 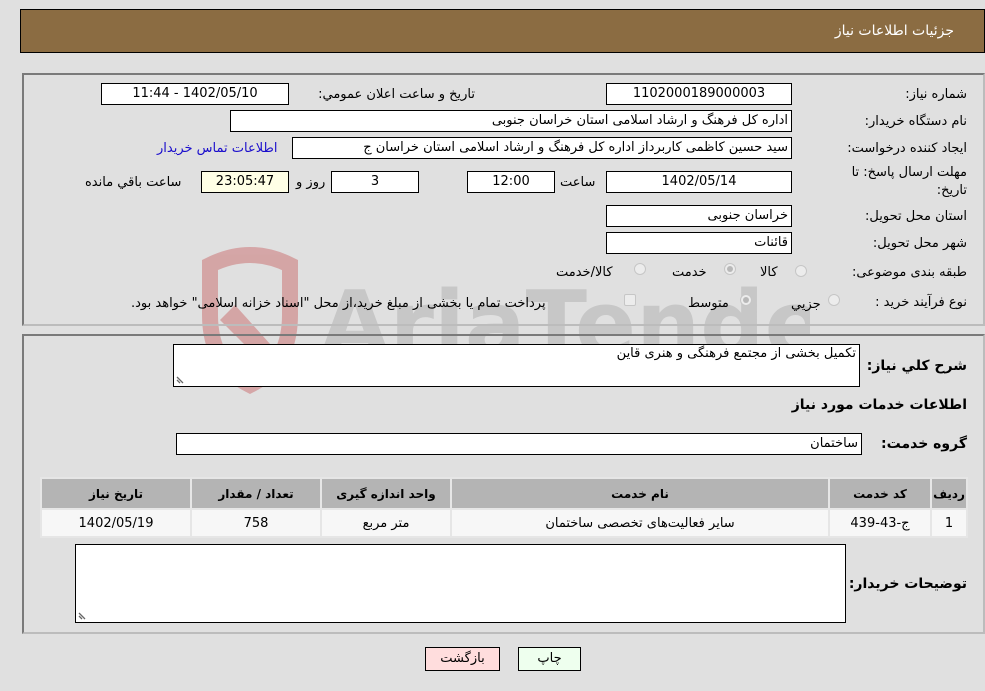 What do you see at coordinates (396, 94) in the screenshot?
I see `announce-datetime-label: تاریخ و ساعت اعلان عمومي:` at bounding box center [396, 94].